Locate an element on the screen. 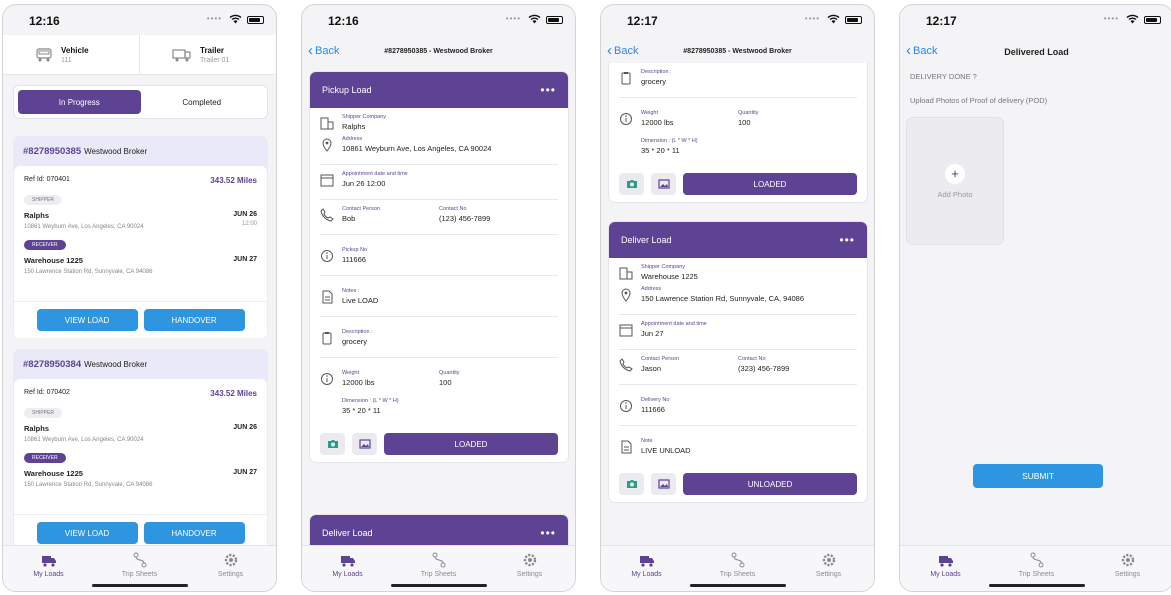  phone-icon is located at coordinates (327, 215).